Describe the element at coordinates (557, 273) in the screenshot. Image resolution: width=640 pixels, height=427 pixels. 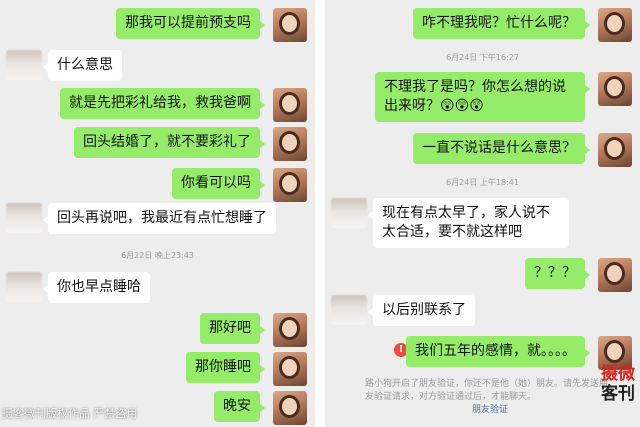
I see `my-message-bubble: ？？？` at that location.